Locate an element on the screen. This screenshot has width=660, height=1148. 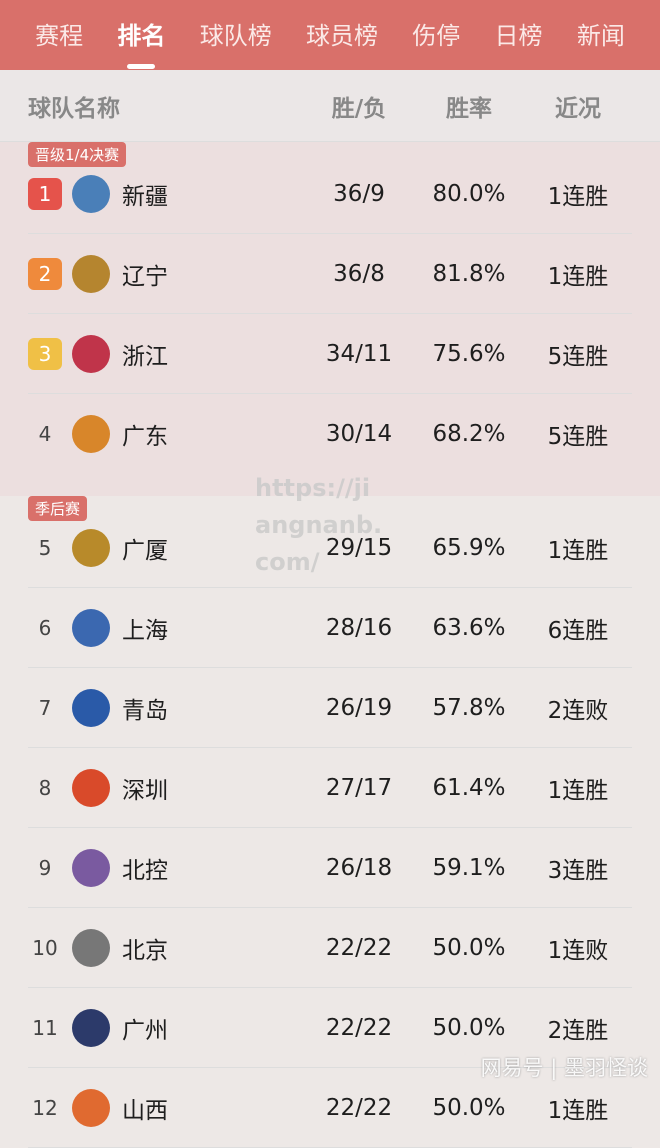
table-row: 9 北控 26/18 59.1% 3连胜 is located at coordinates (330, 868).